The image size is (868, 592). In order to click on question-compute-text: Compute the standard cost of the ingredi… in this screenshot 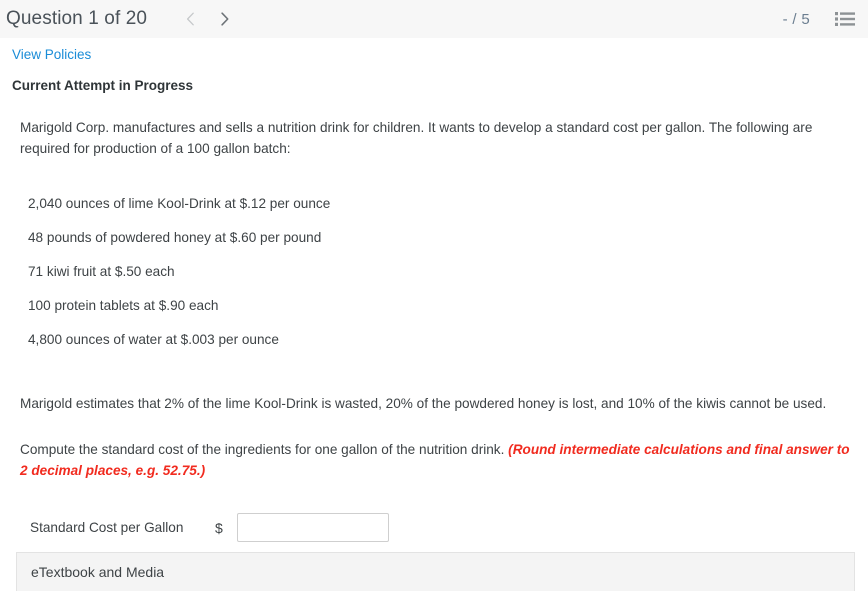, I will do `click(438, 460)`.